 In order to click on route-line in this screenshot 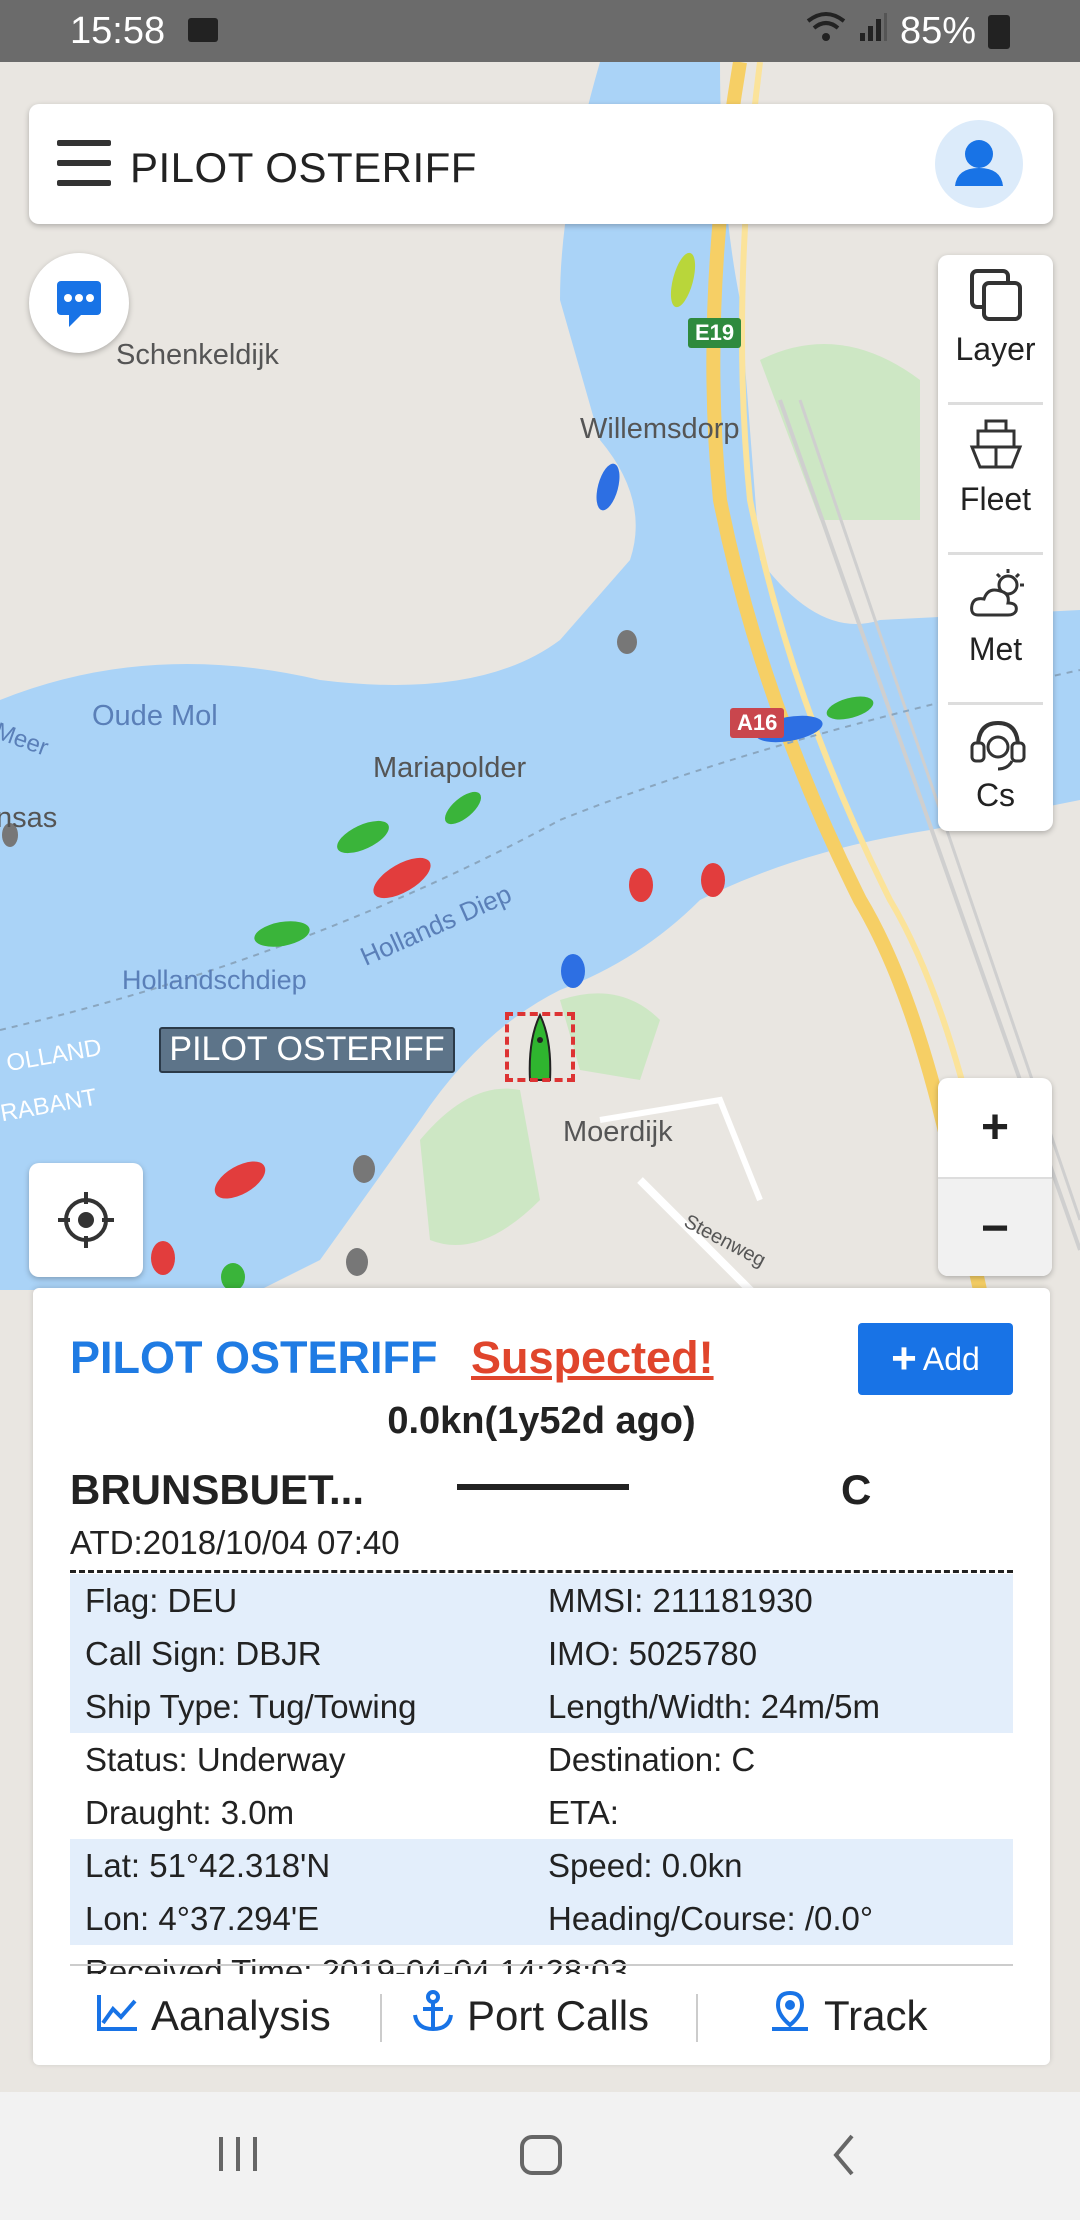, I will do `click(543, 1487)`.